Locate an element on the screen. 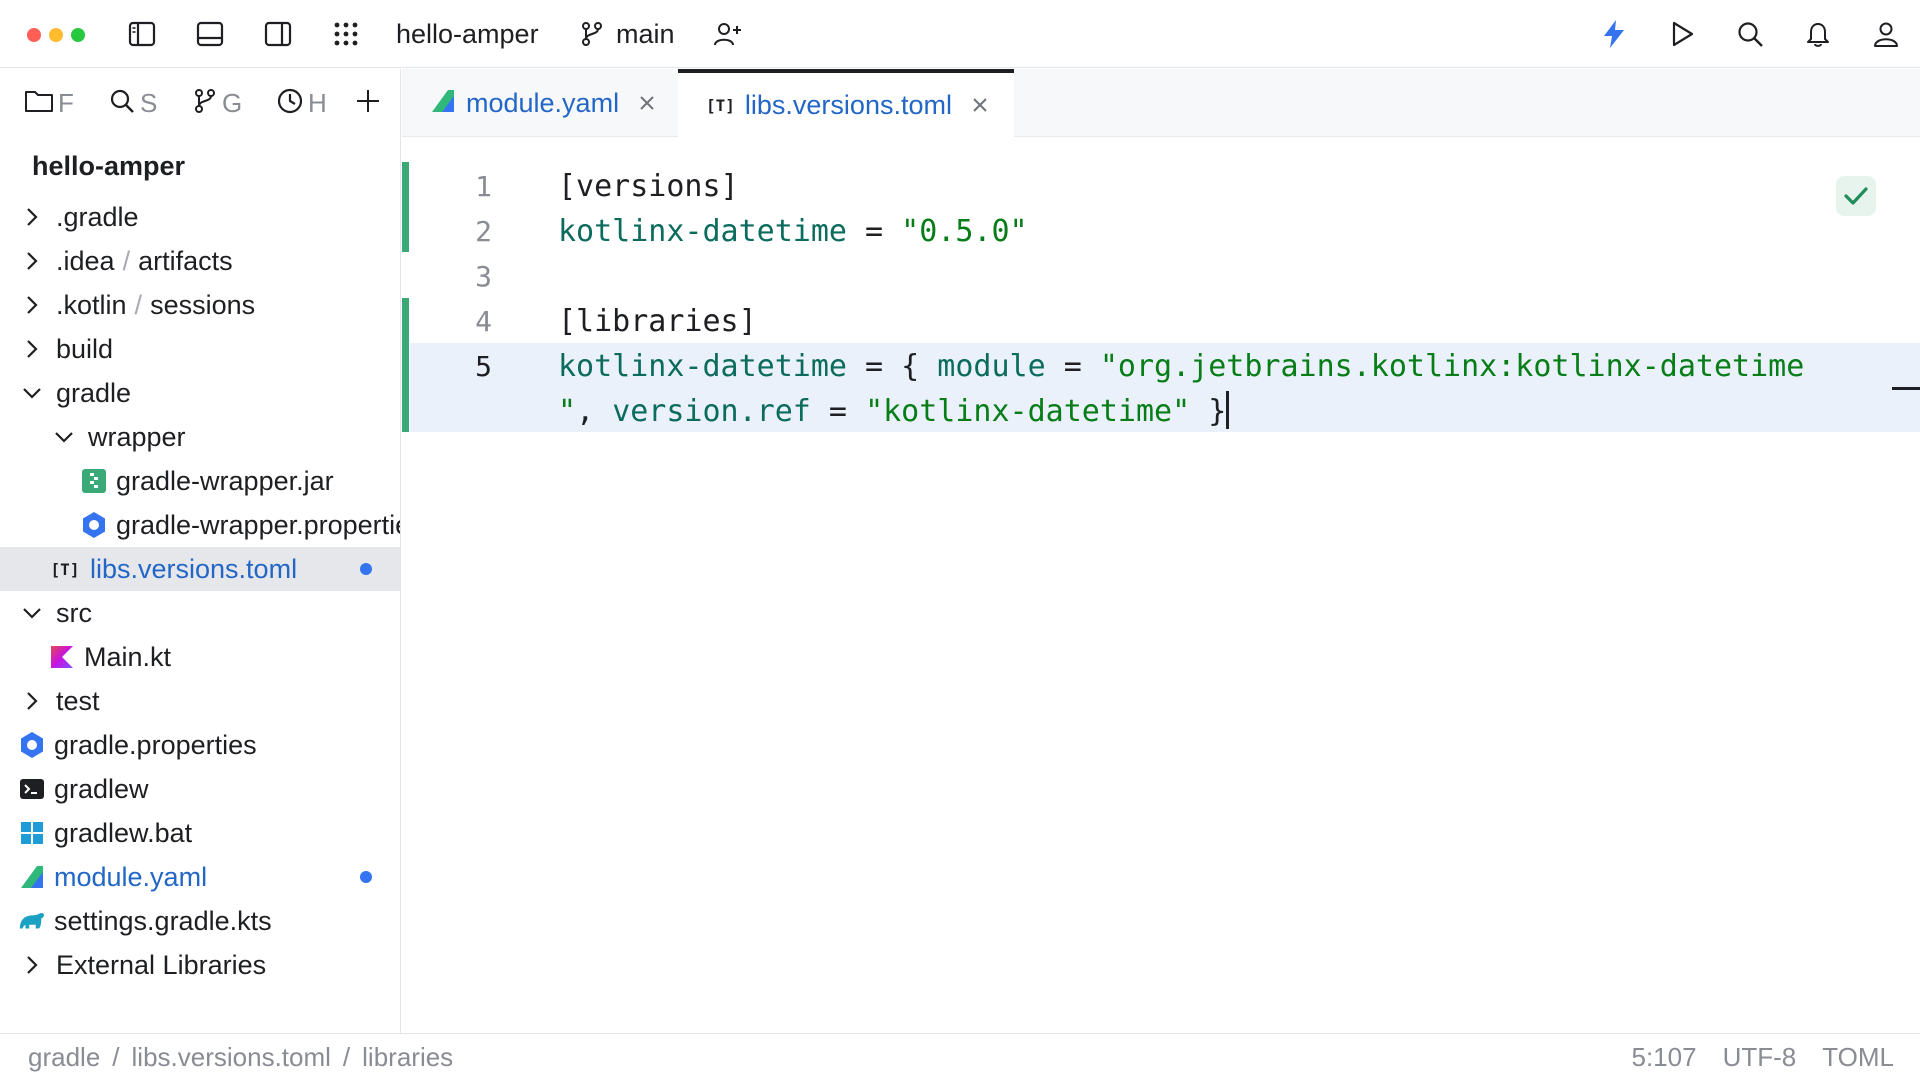 The image size is (1920, 1080). file-encoding: UTF-8 is located at coordinates (1760, 1057).